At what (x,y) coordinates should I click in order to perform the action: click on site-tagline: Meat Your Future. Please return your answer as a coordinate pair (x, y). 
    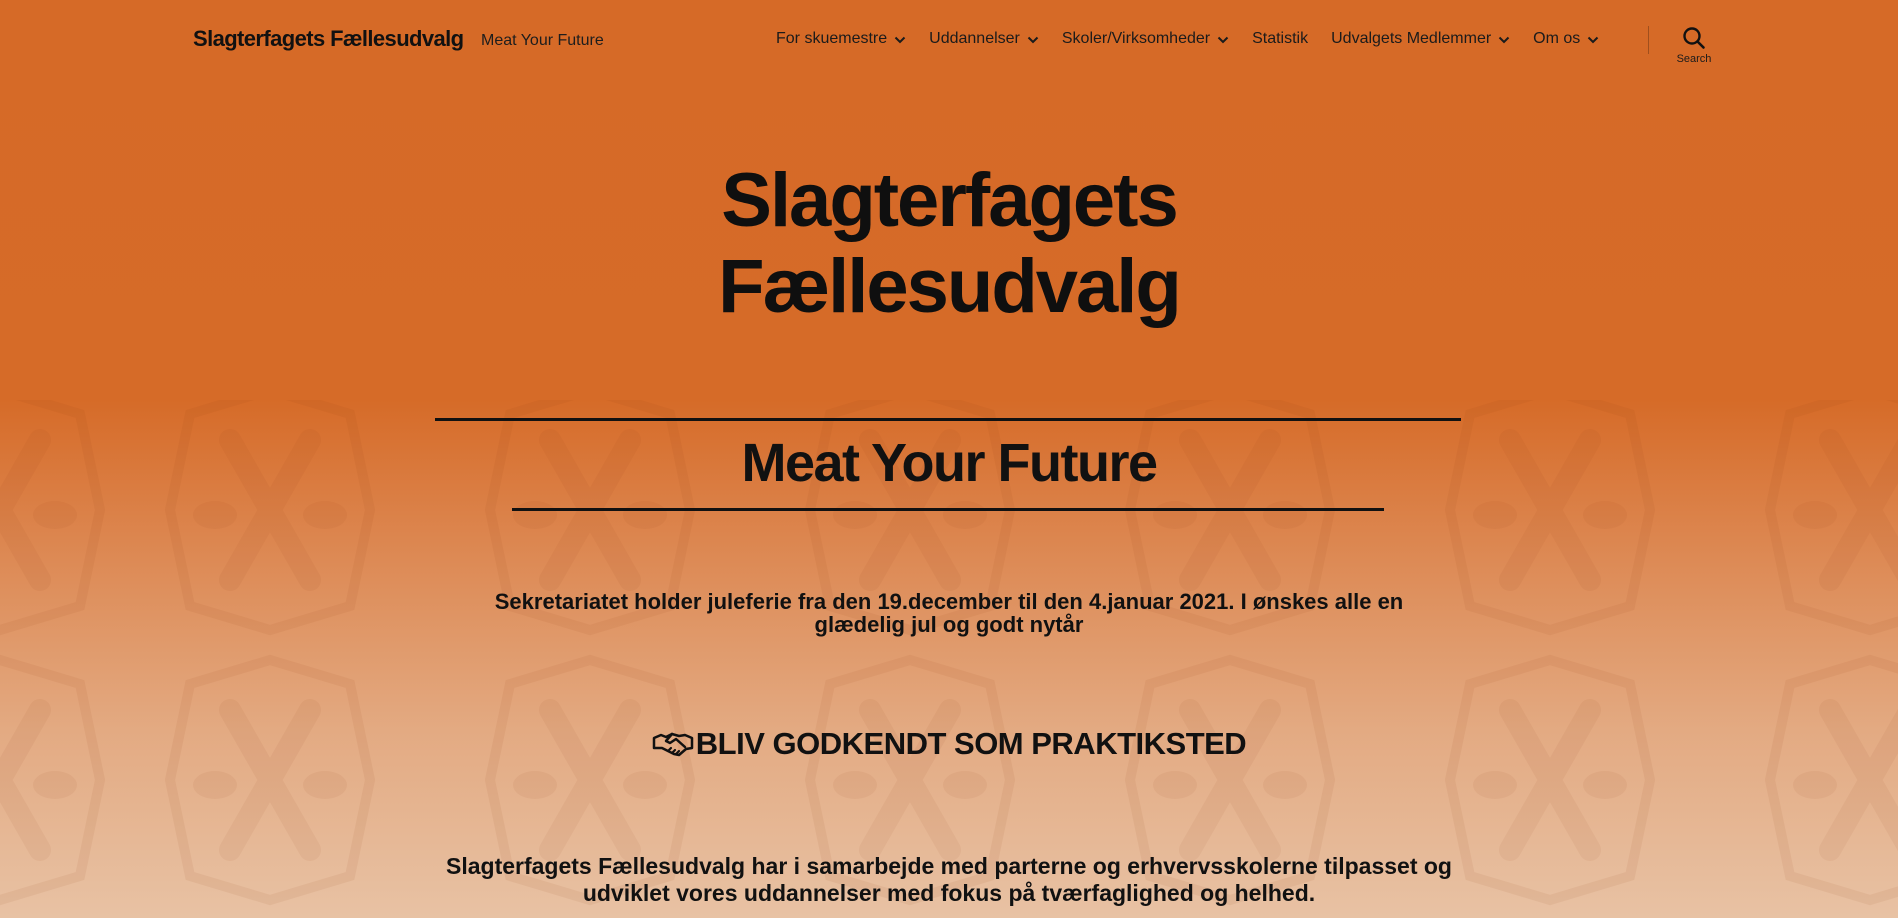
    Looking at the image, I should click on (542, 40).